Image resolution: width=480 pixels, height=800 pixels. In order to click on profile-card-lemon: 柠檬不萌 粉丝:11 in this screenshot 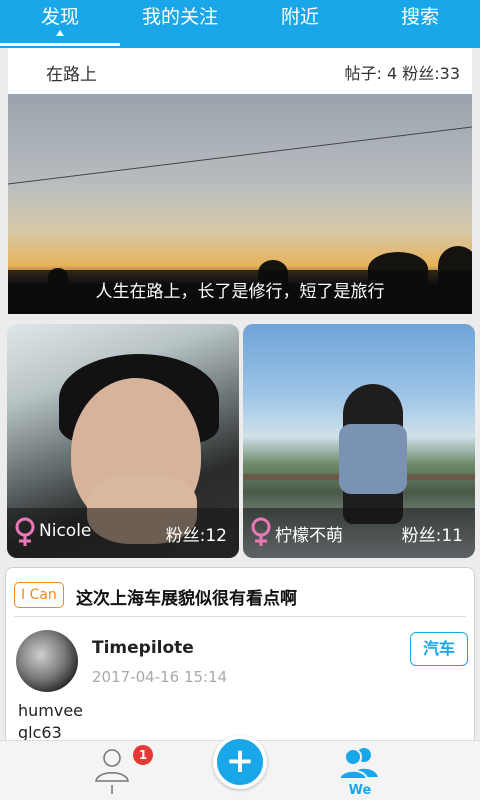, I will do `click(359, 441)`.